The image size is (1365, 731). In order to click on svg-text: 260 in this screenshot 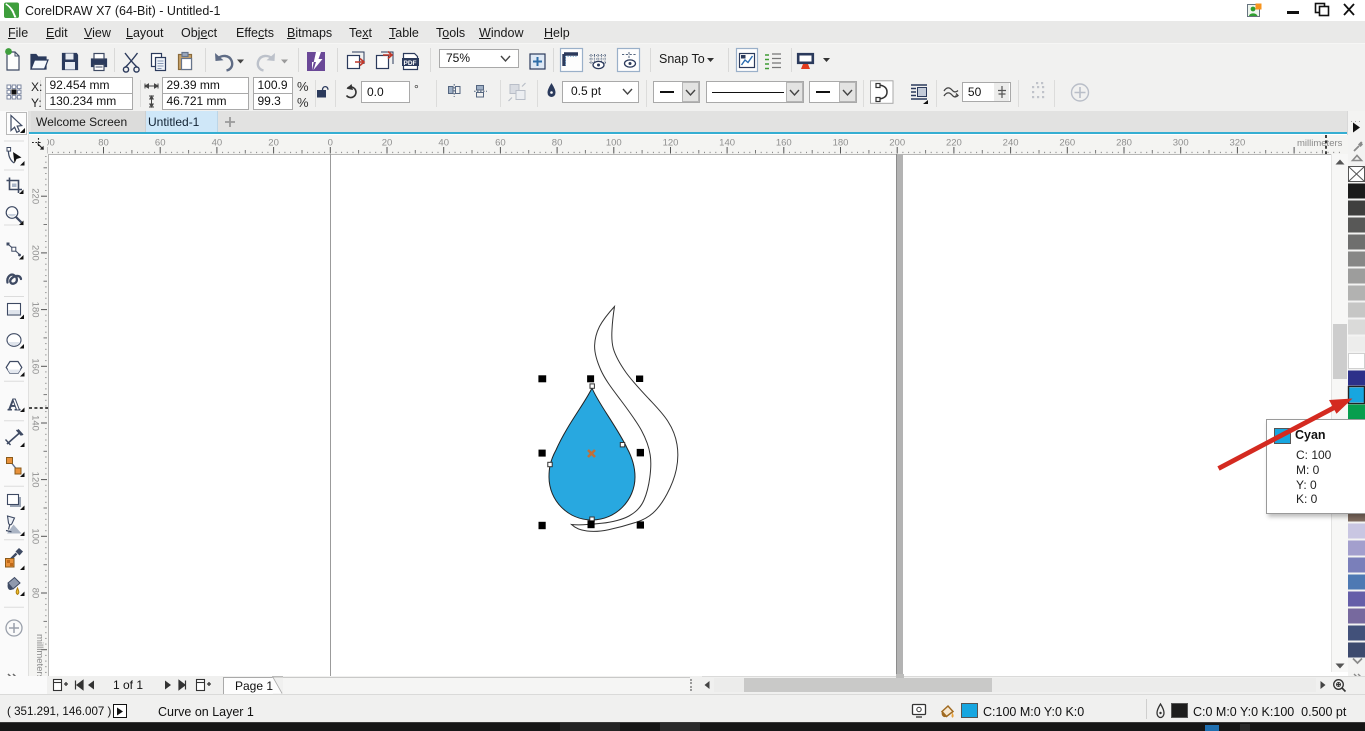, I will do `click(1067, 142)`.